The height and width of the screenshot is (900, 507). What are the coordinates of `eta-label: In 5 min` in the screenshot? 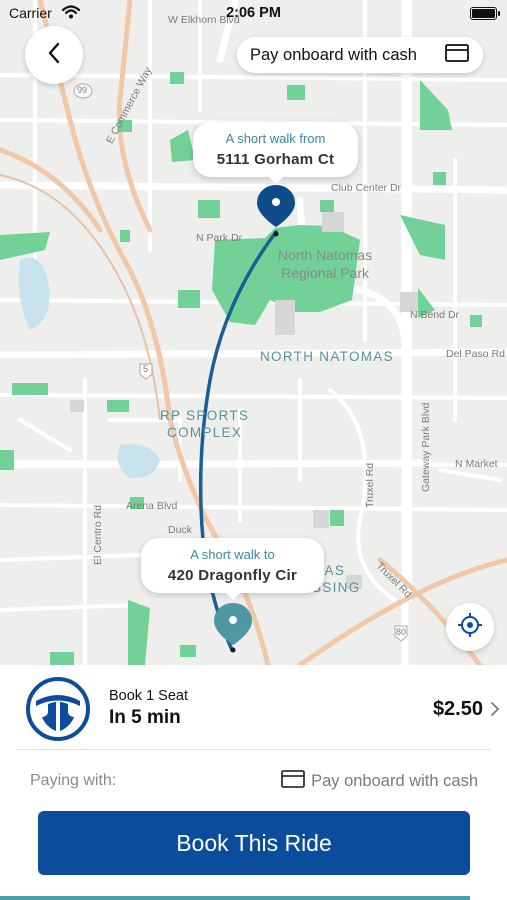 It's located at (145, 717).